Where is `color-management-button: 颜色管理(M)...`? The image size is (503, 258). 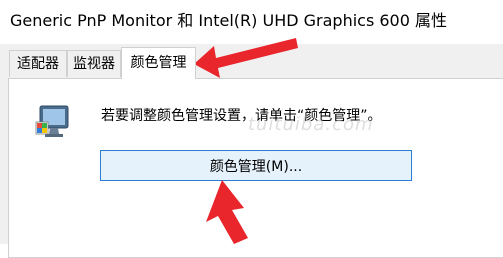 color-management-button: 颜色管理(M)... is located at coordinates (256, 165).